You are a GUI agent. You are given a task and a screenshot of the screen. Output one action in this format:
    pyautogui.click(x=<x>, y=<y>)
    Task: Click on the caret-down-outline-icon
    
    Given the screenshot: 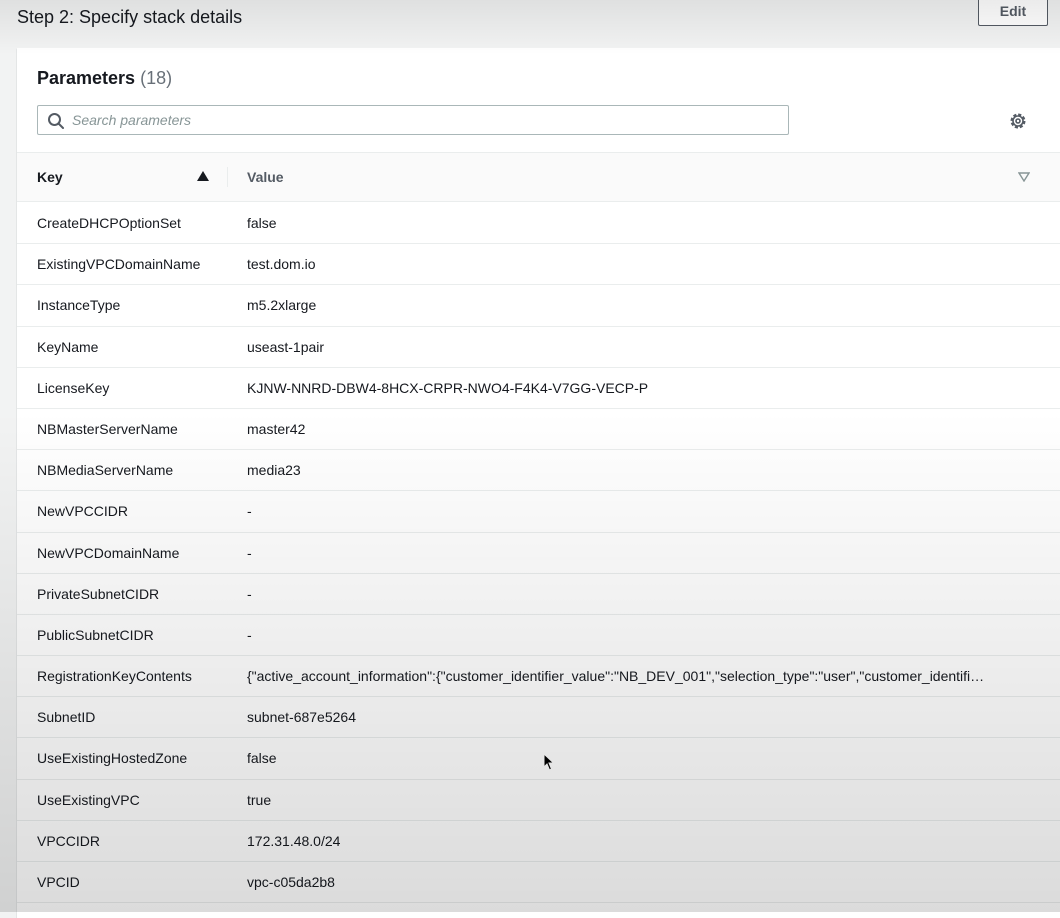 What is the action you would take?
    pyautogui.click(x=1024, y=177)
    